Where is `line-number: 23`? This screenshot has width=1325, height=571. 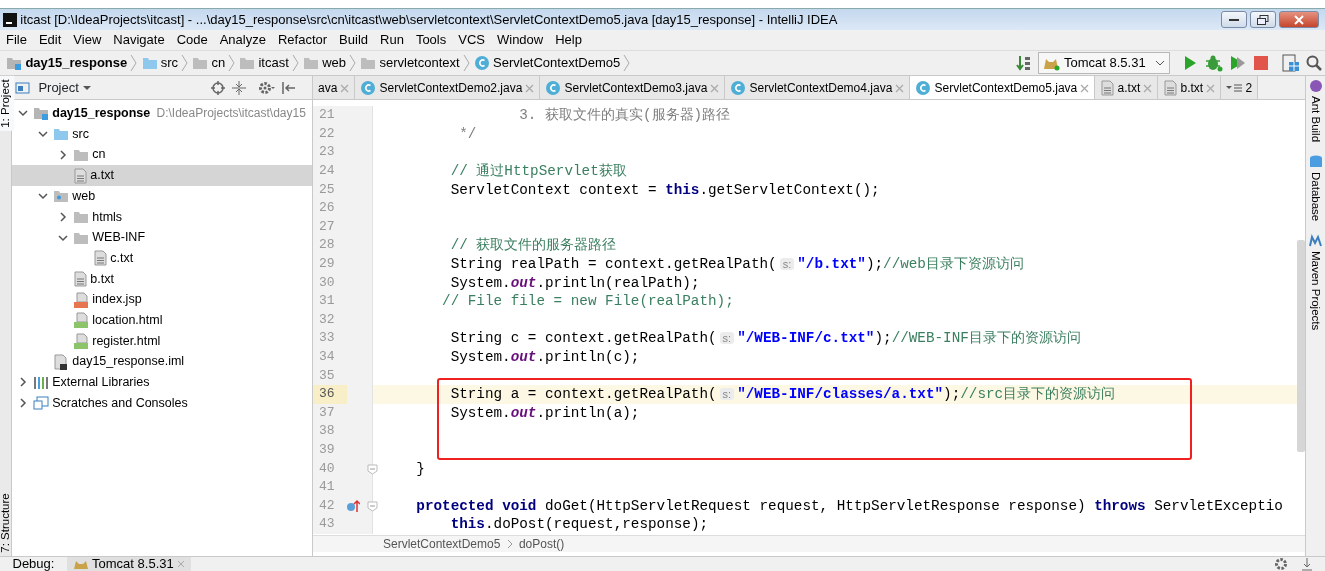
line-number: 23 is located at coordinates (327, 152).